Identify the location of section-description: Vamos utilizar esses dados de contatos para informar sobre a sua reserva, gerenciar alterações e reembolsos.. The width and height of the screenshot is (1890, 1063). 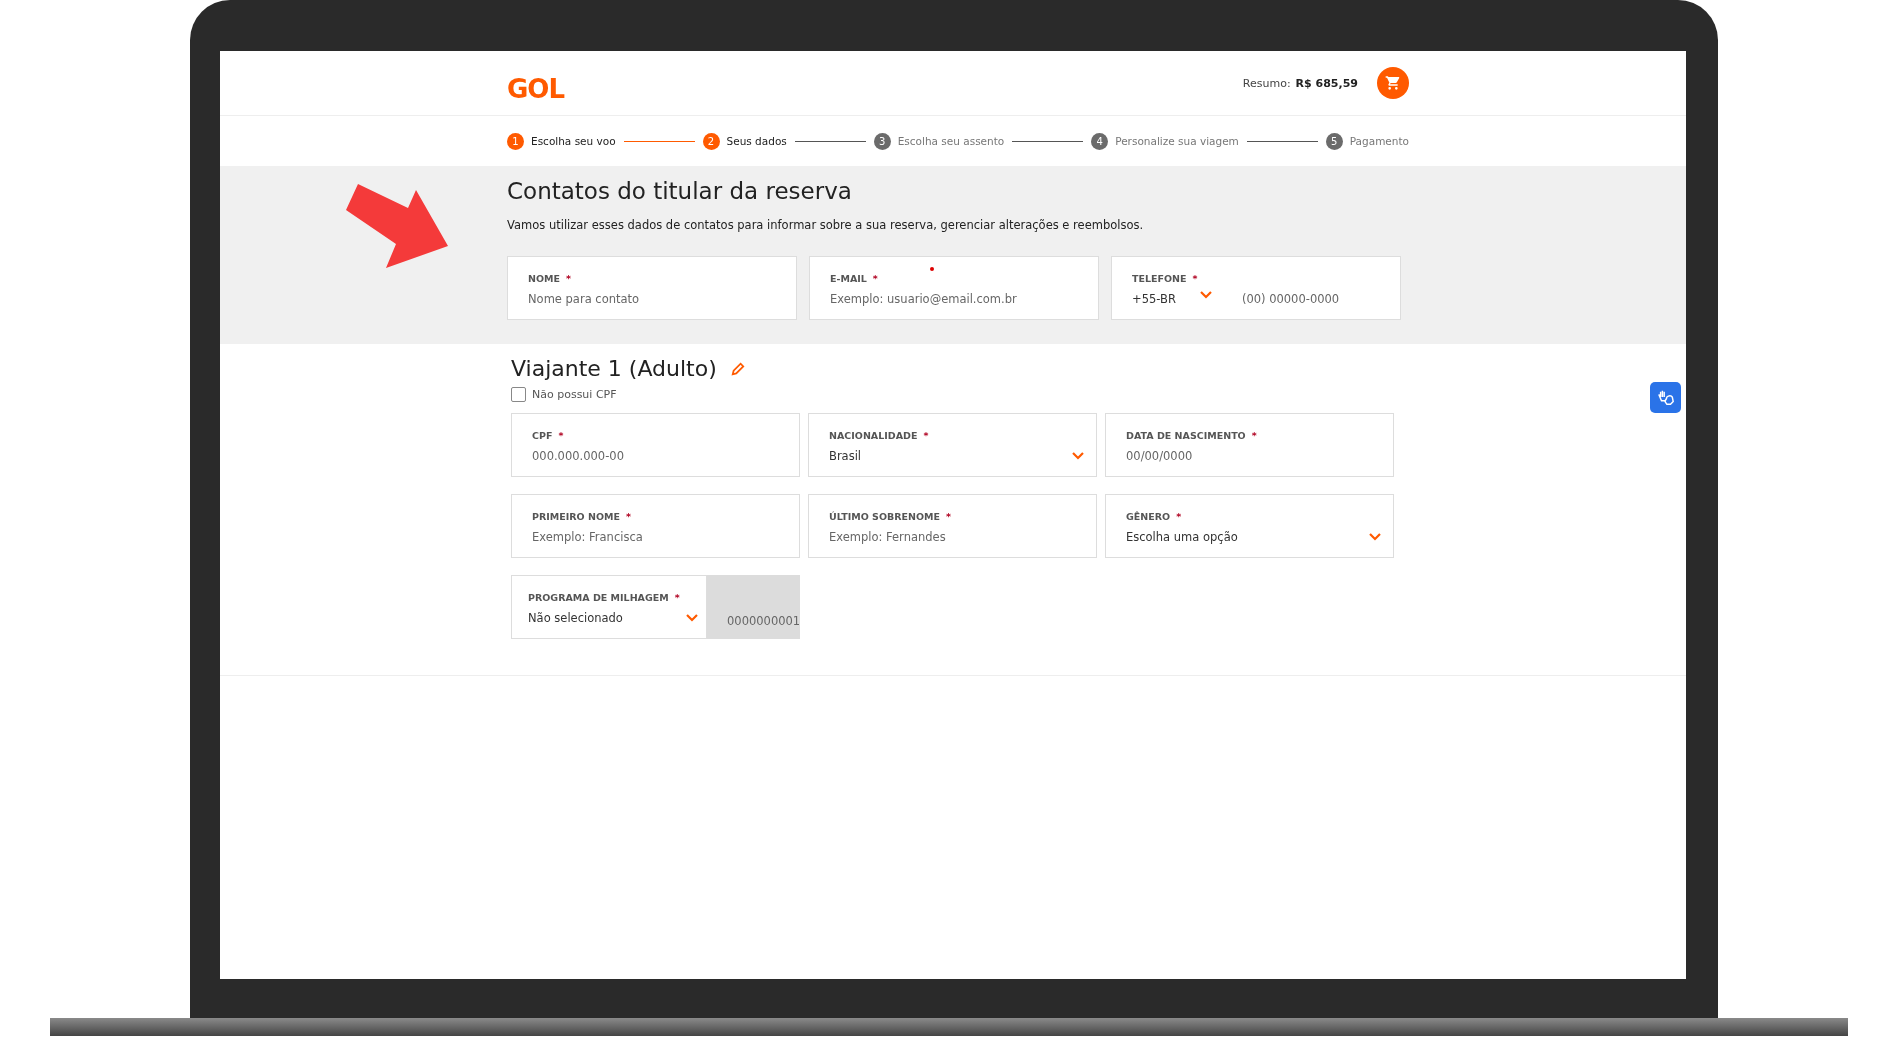
(826, 225).